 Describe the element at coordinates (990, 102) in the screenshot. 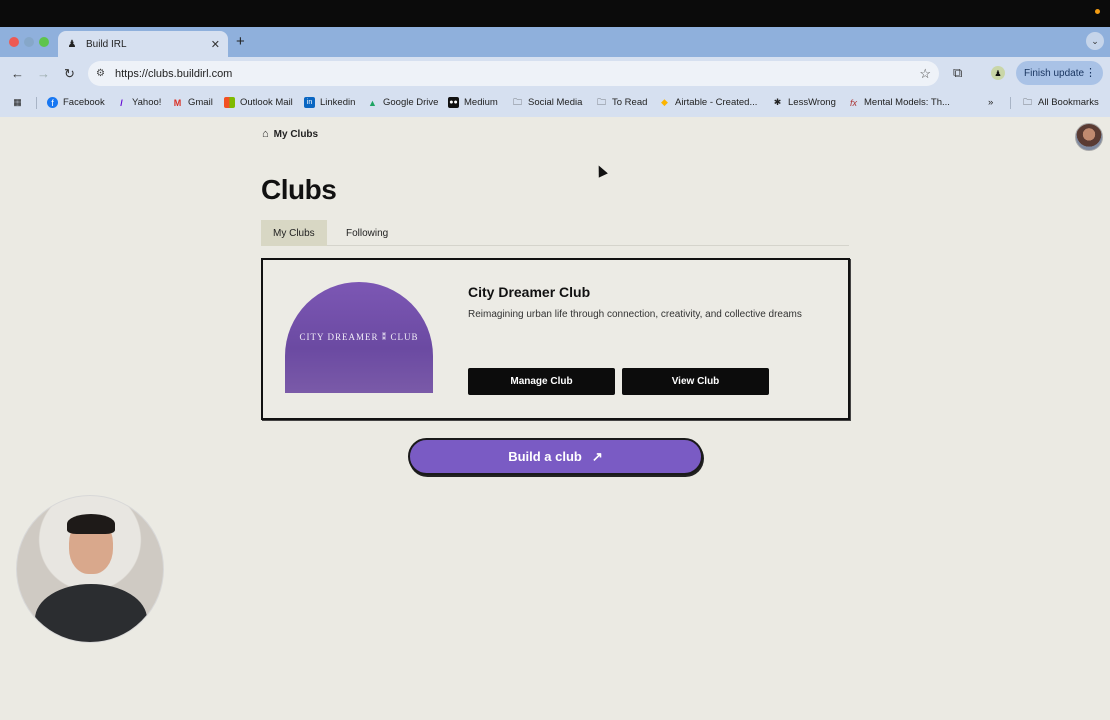

I see `more-bookmarks-icon: »` at that location.